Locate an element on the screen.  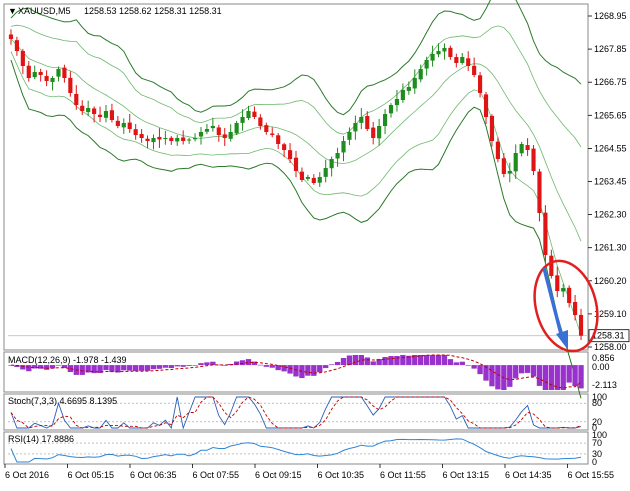
price-tick-label: 1267.85 is located at coordinates (610, 49).